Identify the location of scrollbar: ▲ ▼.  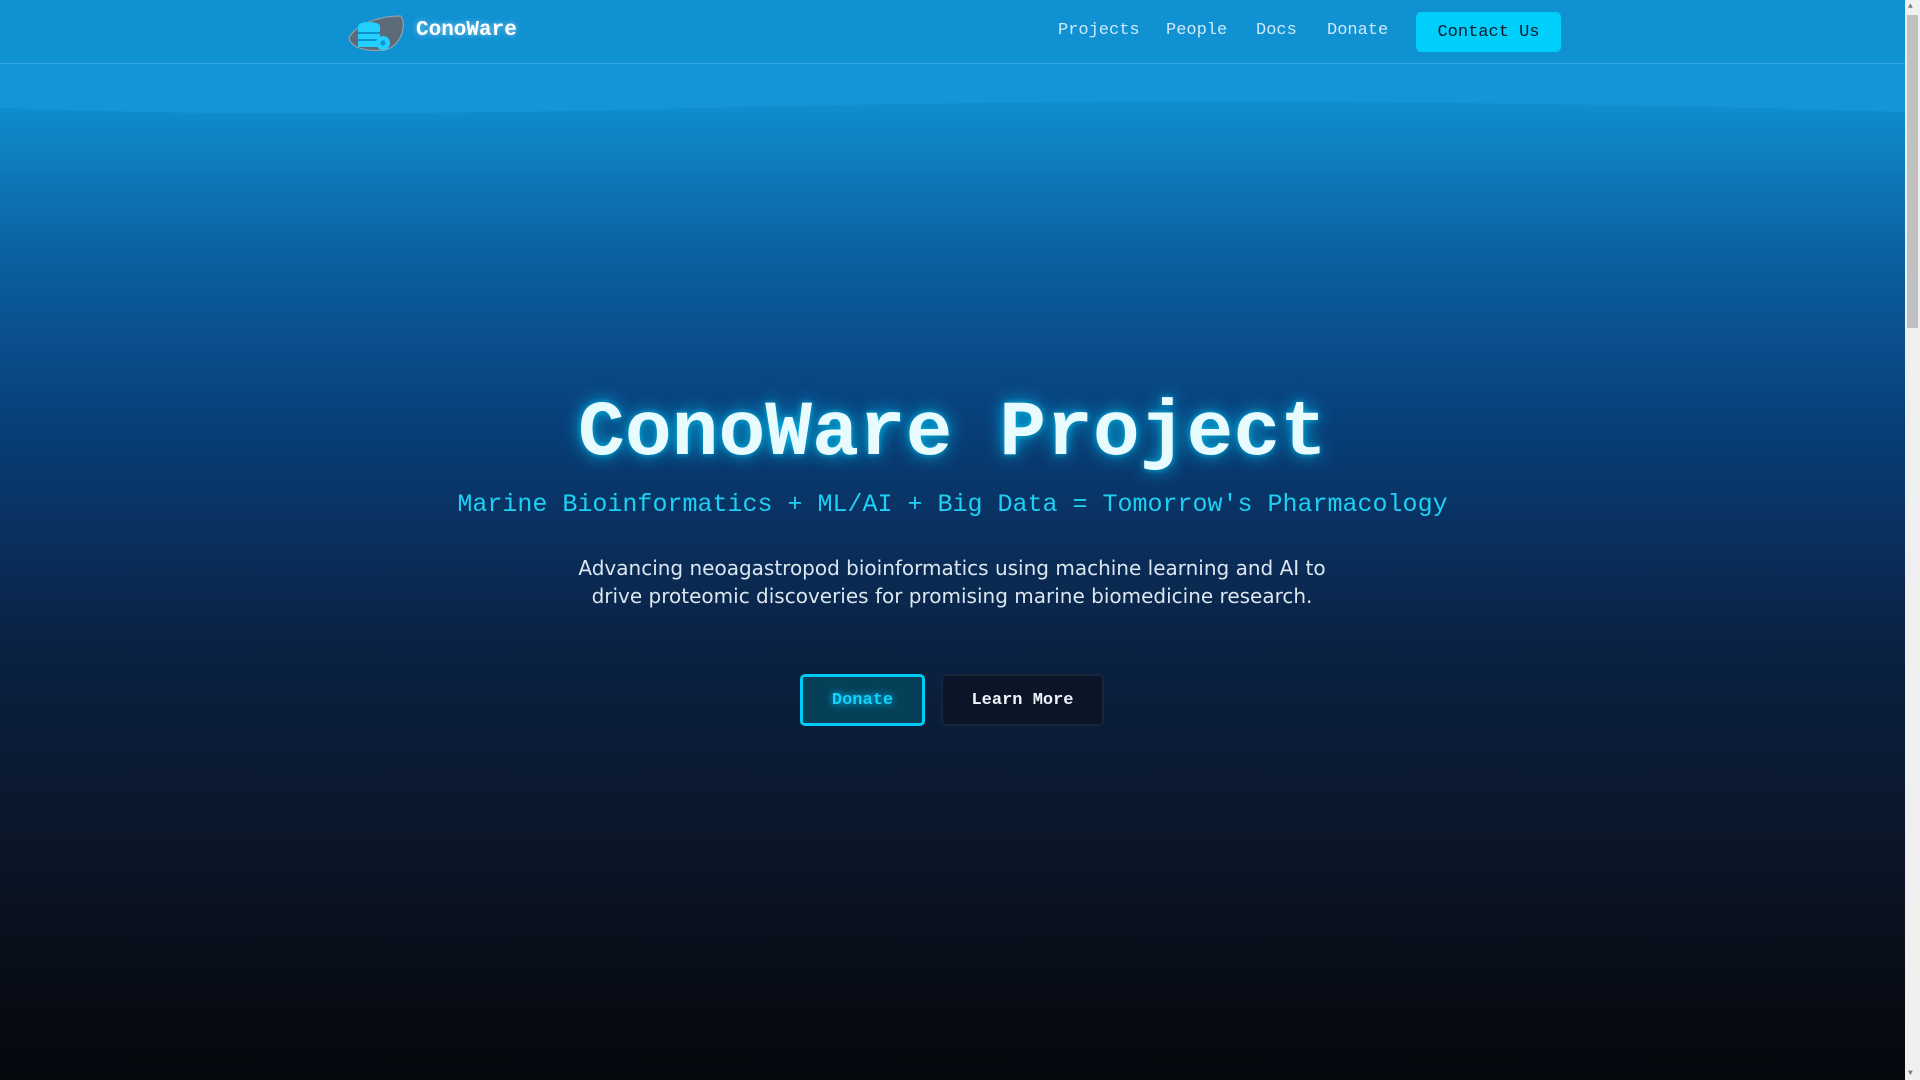
(1912, 540).